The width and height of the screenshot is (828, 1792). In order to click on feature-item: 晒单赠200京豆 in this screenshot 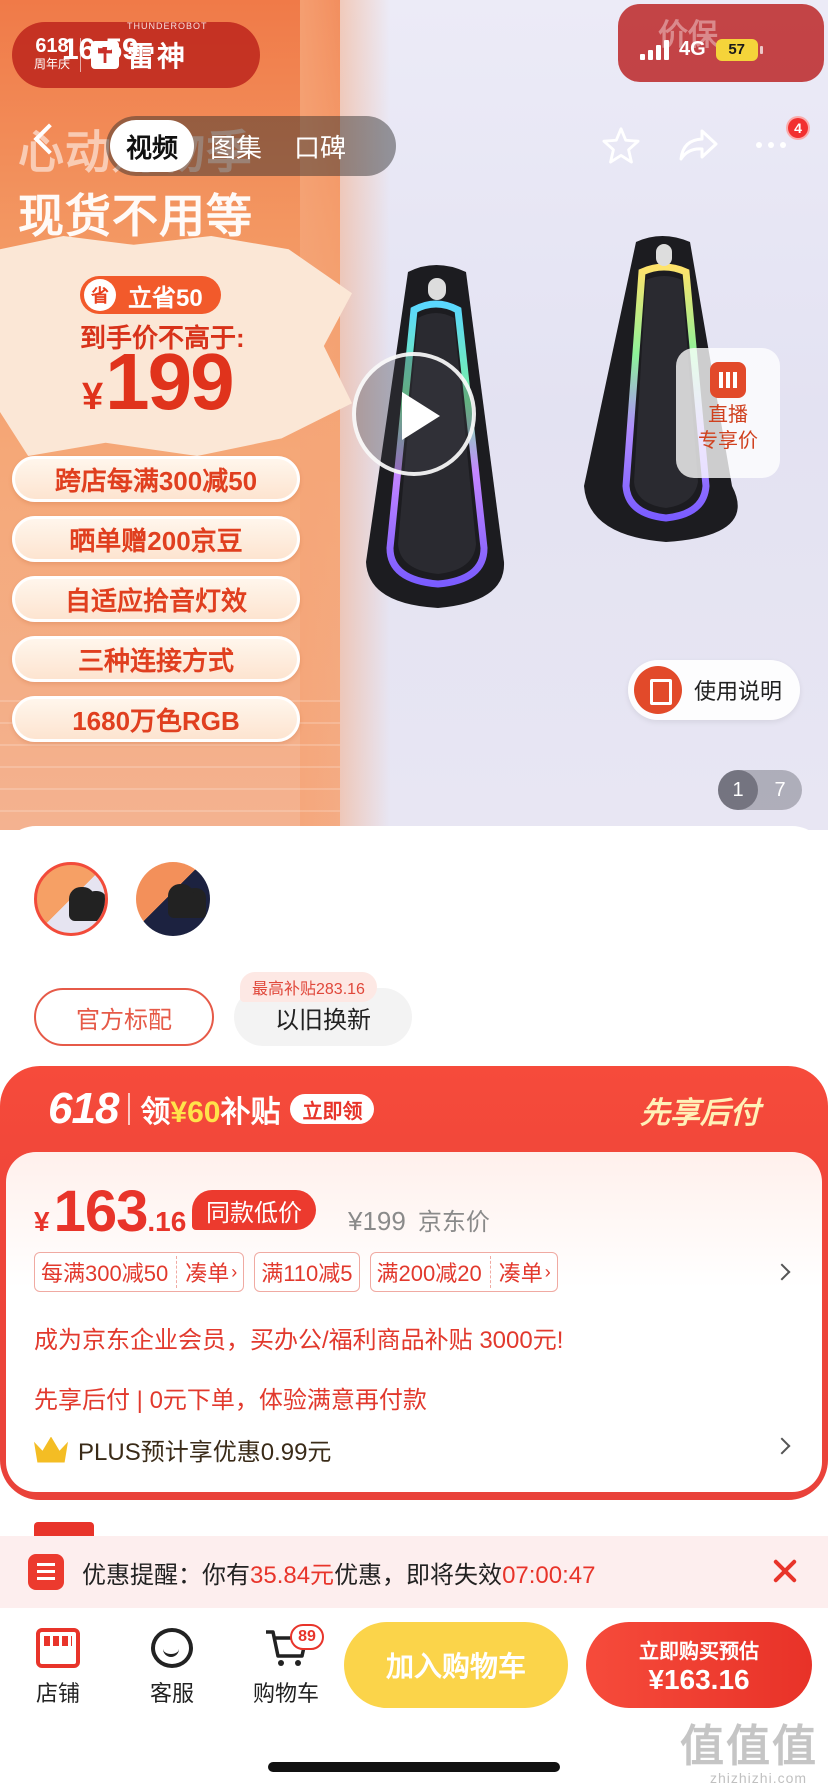, I will do `click(156, 539)`.